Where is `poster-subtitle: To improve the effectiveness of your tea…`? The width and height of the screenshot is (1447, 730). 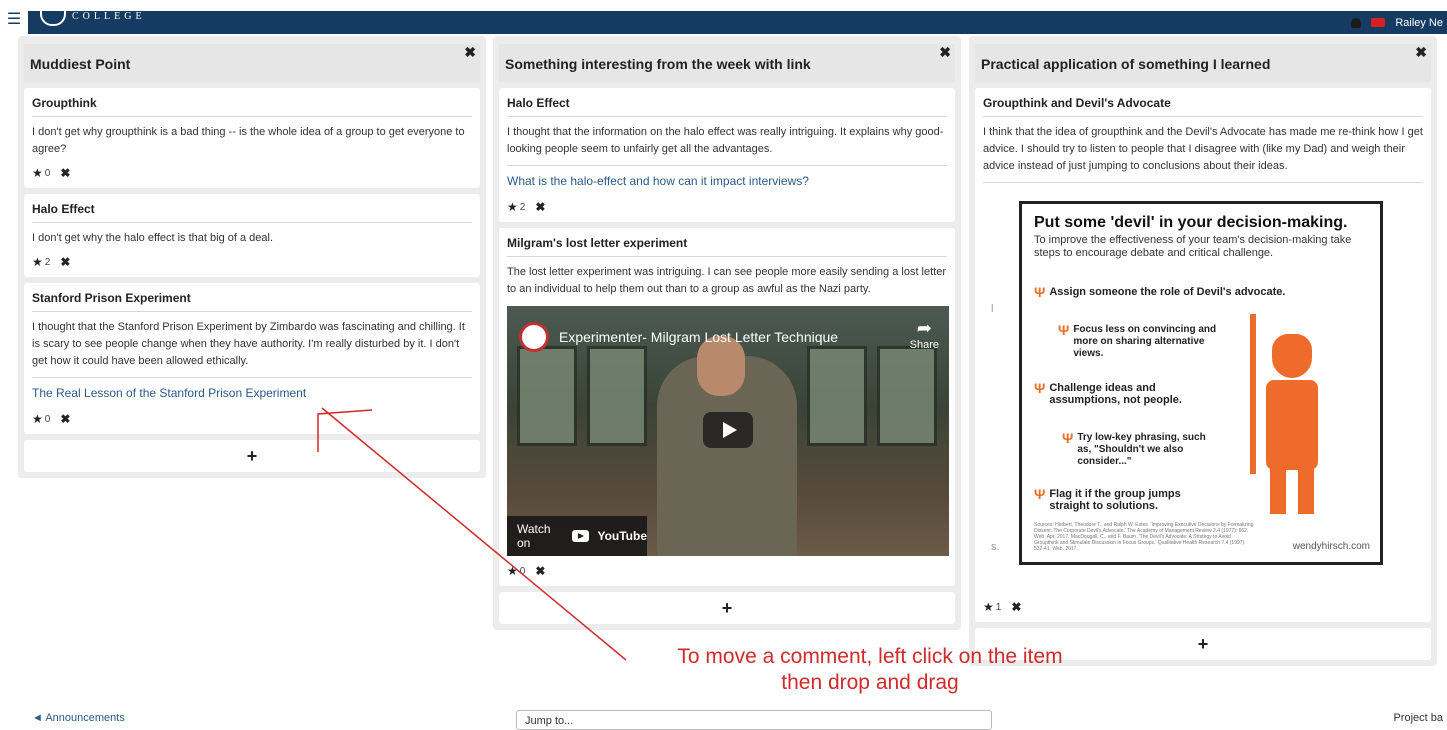 poster-subtitle: To improve the effectiveness of your tea… is located at coordinates (1193, 246).